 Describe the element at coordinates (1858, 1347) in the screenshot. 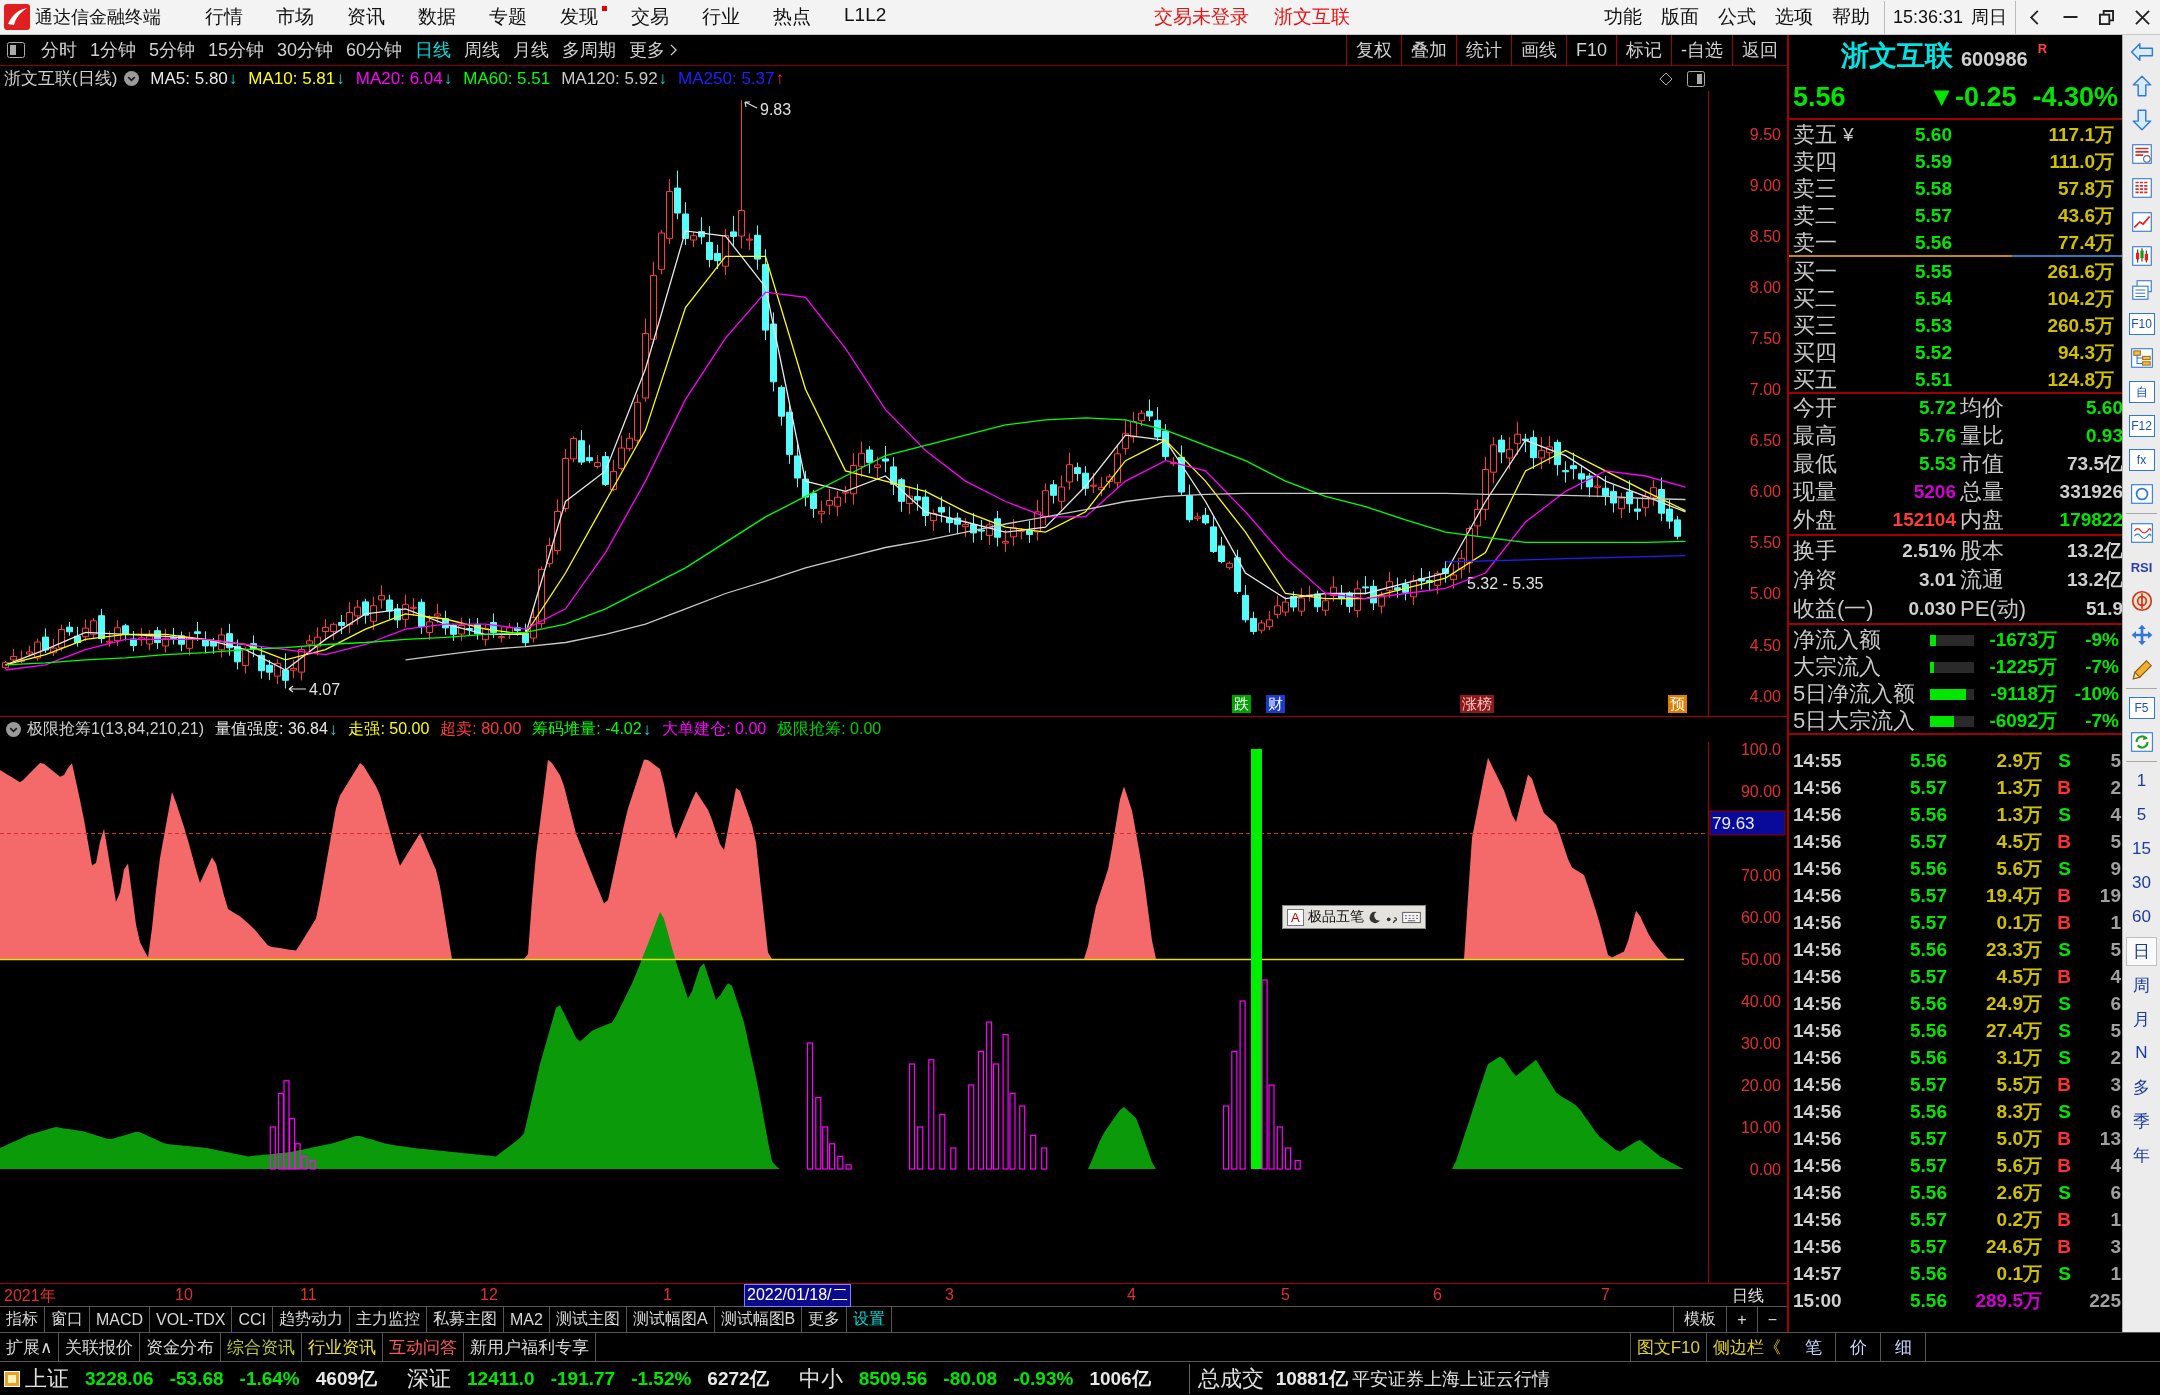

I see `view-tab: 价` at that location.